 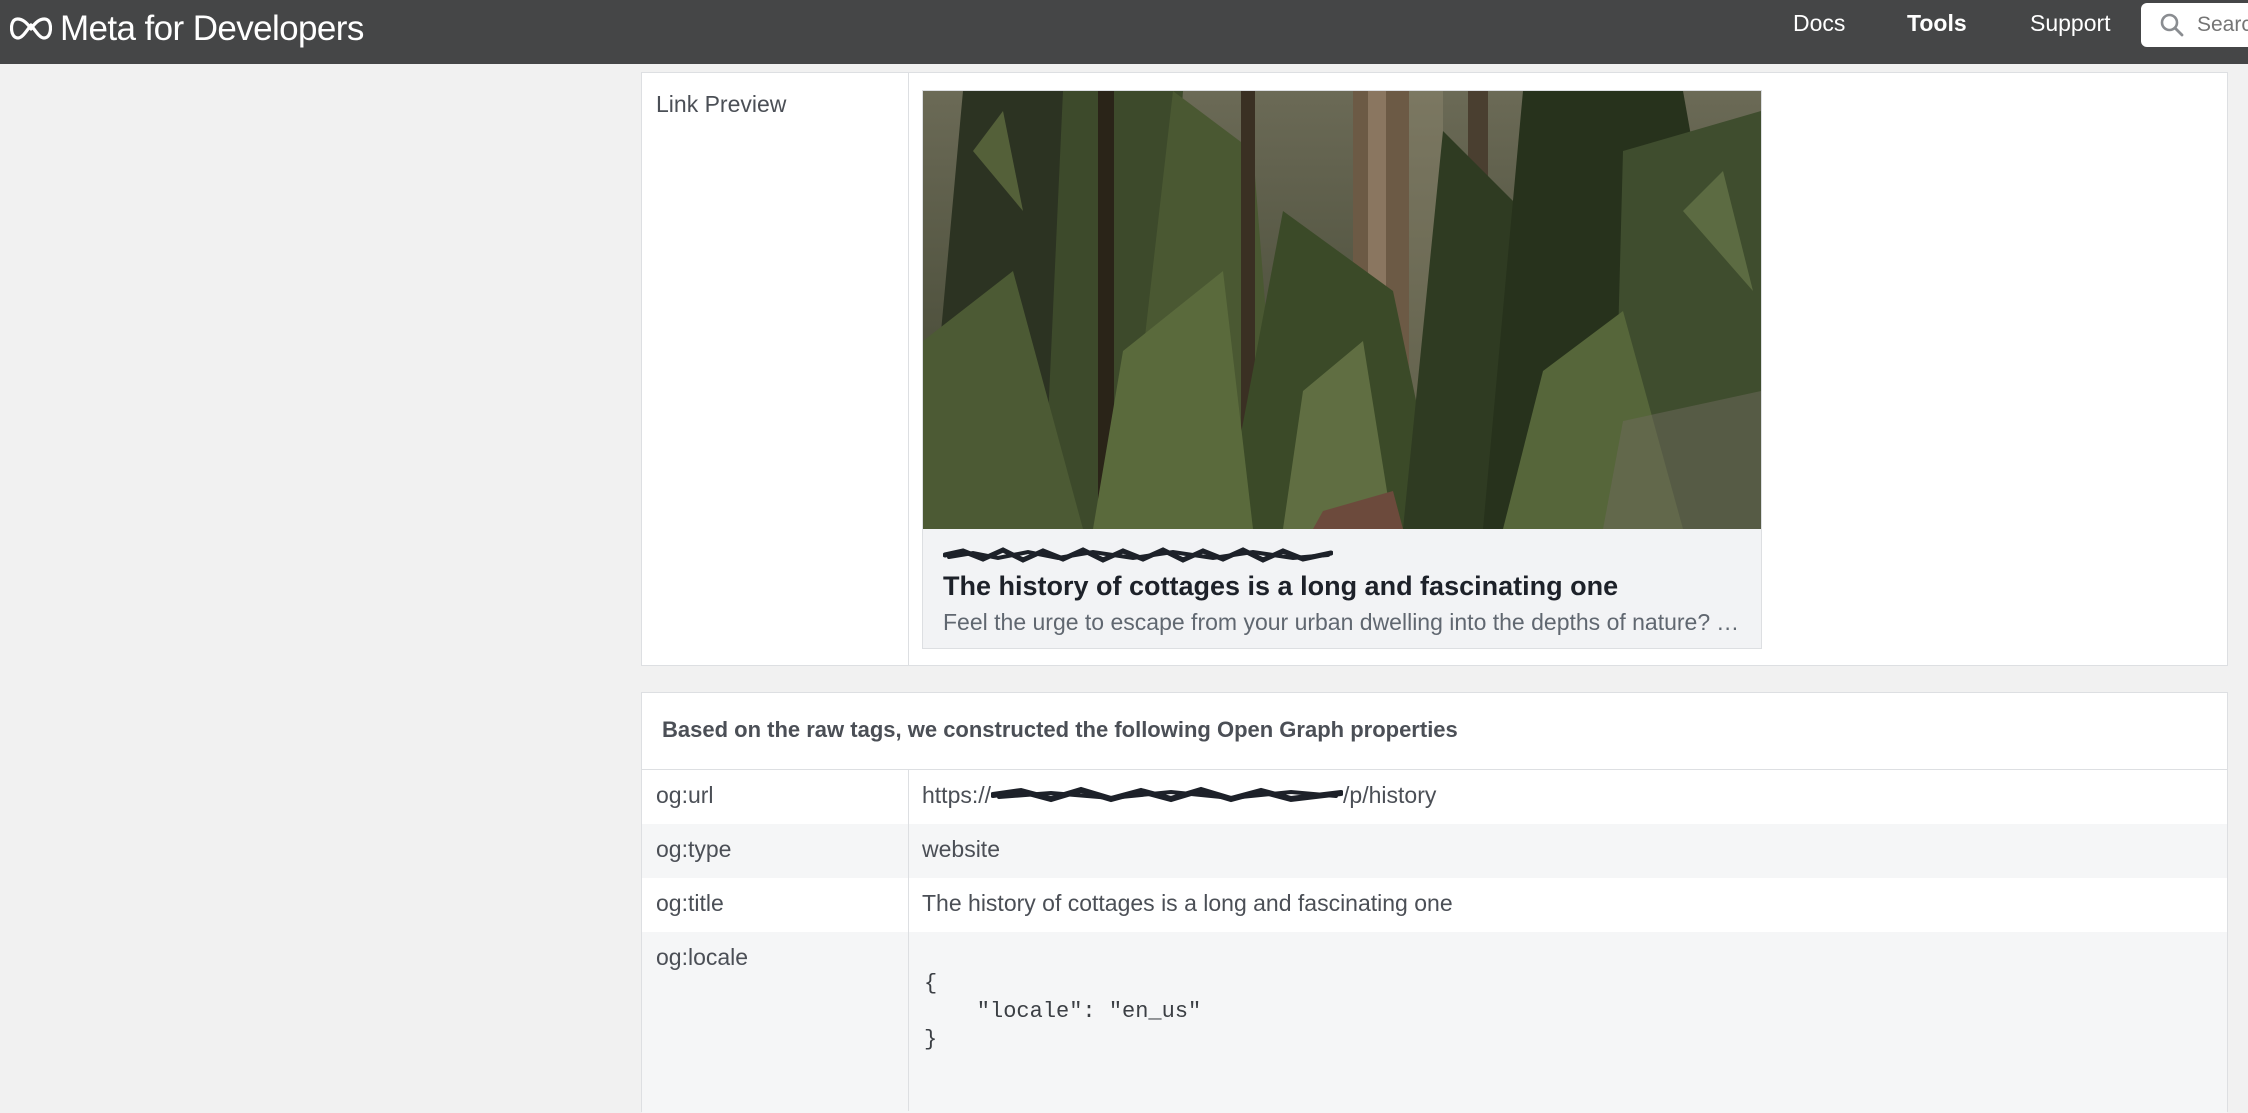 What do you see at coordinates (212, 28) in the screenshot?
I see `logo-text: Meta for Developers` at bounding box center [212, 28].